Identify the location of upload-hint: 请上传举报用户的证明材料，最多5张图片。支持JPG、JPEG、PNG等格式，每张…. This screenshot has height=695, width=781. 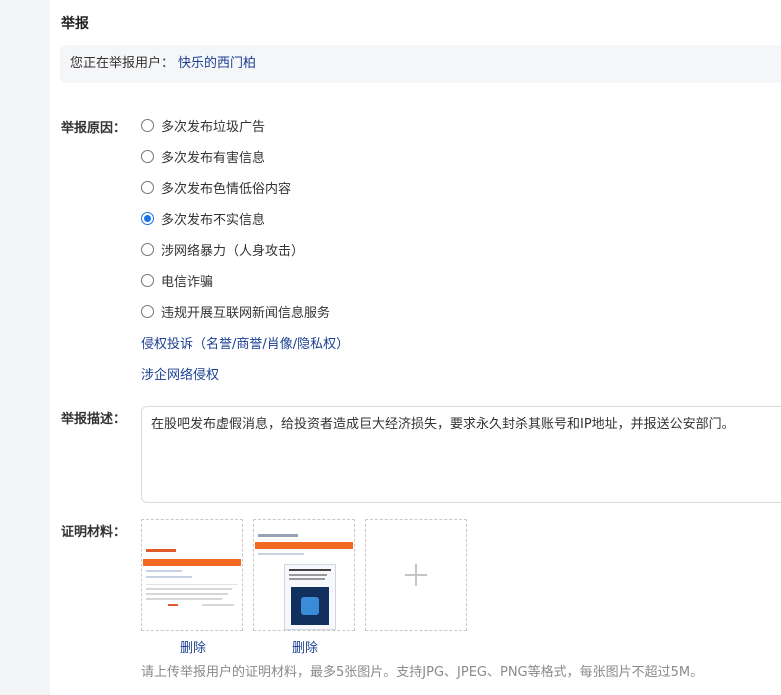
(422, 672).